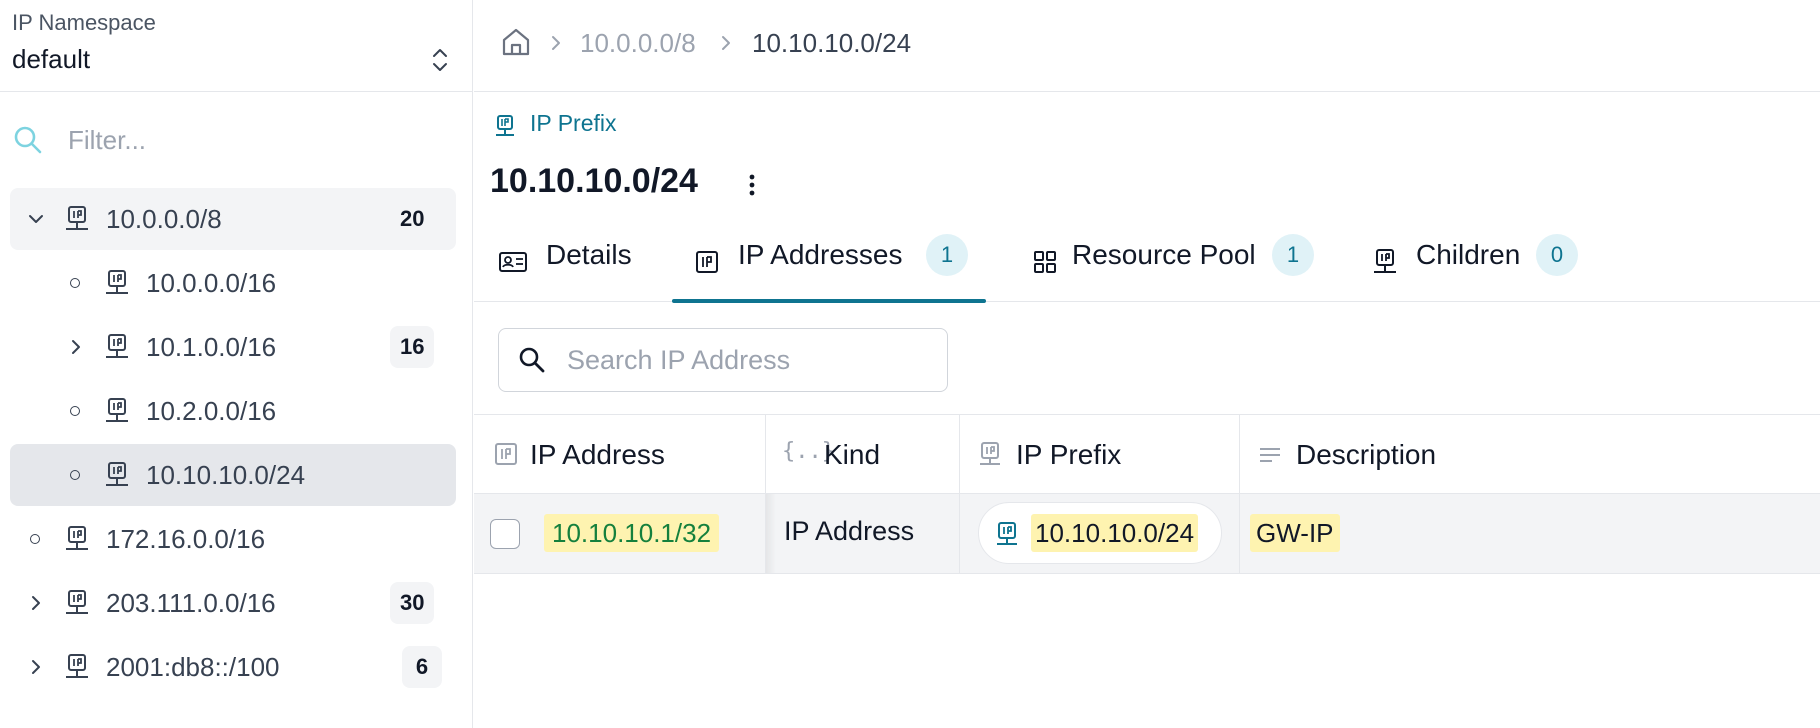 The height and width of the screenshot is (728, 1820). Describe the element at coordinates (36, 219) in the screenshot. I see `chevron-down-icon` at that location.